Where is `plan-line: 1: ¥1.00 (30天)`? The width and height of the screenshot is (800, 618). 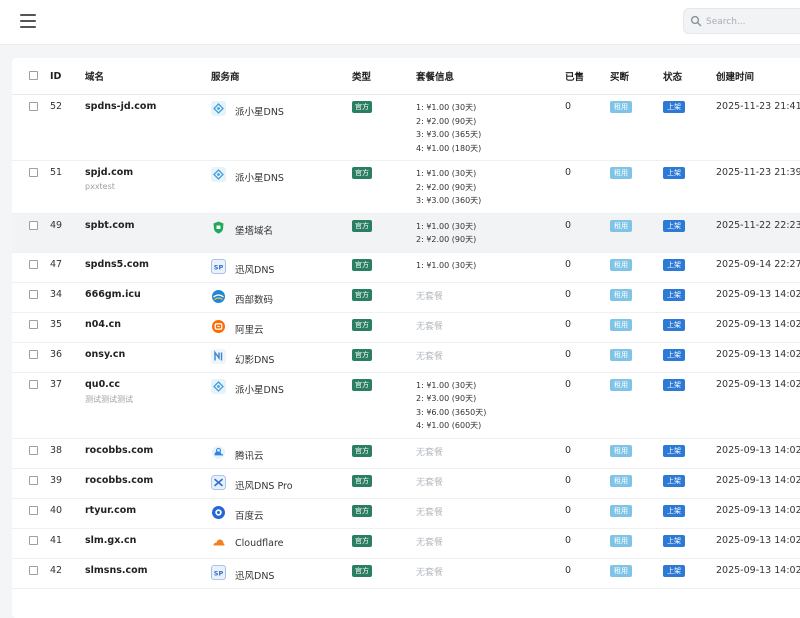
plan-line: 1: ¥1.00 (30天) is located at coordinates (446, 173).